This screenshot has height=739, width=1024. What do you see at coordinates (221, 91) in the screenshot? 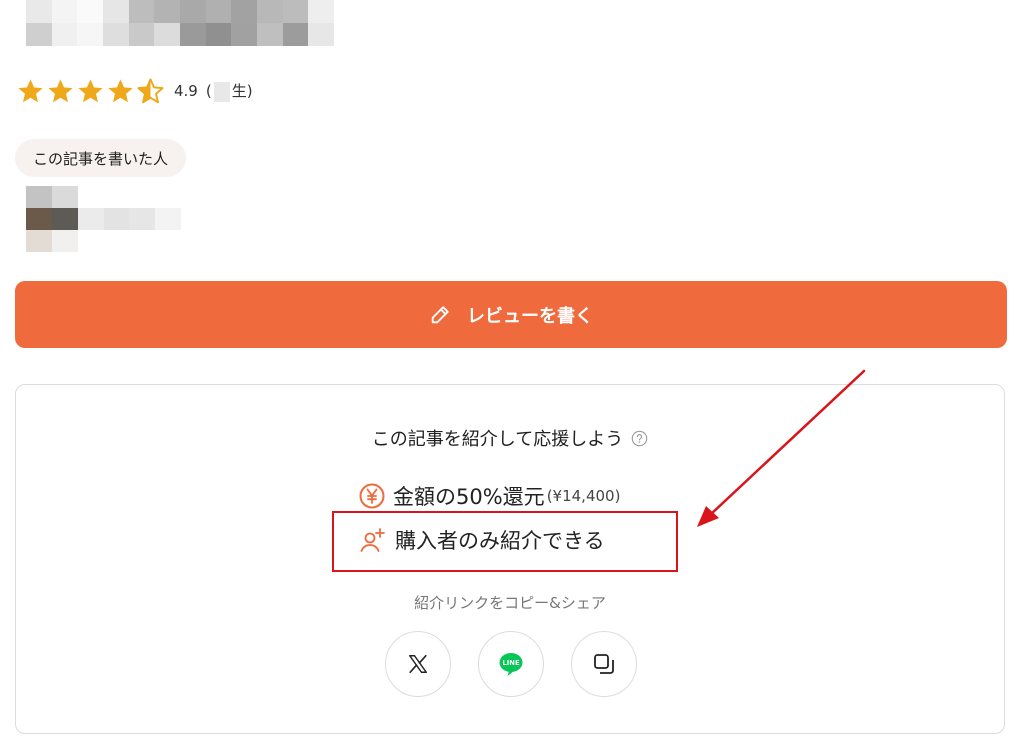
I see `blurred-count` at bounding box center [221, 91].